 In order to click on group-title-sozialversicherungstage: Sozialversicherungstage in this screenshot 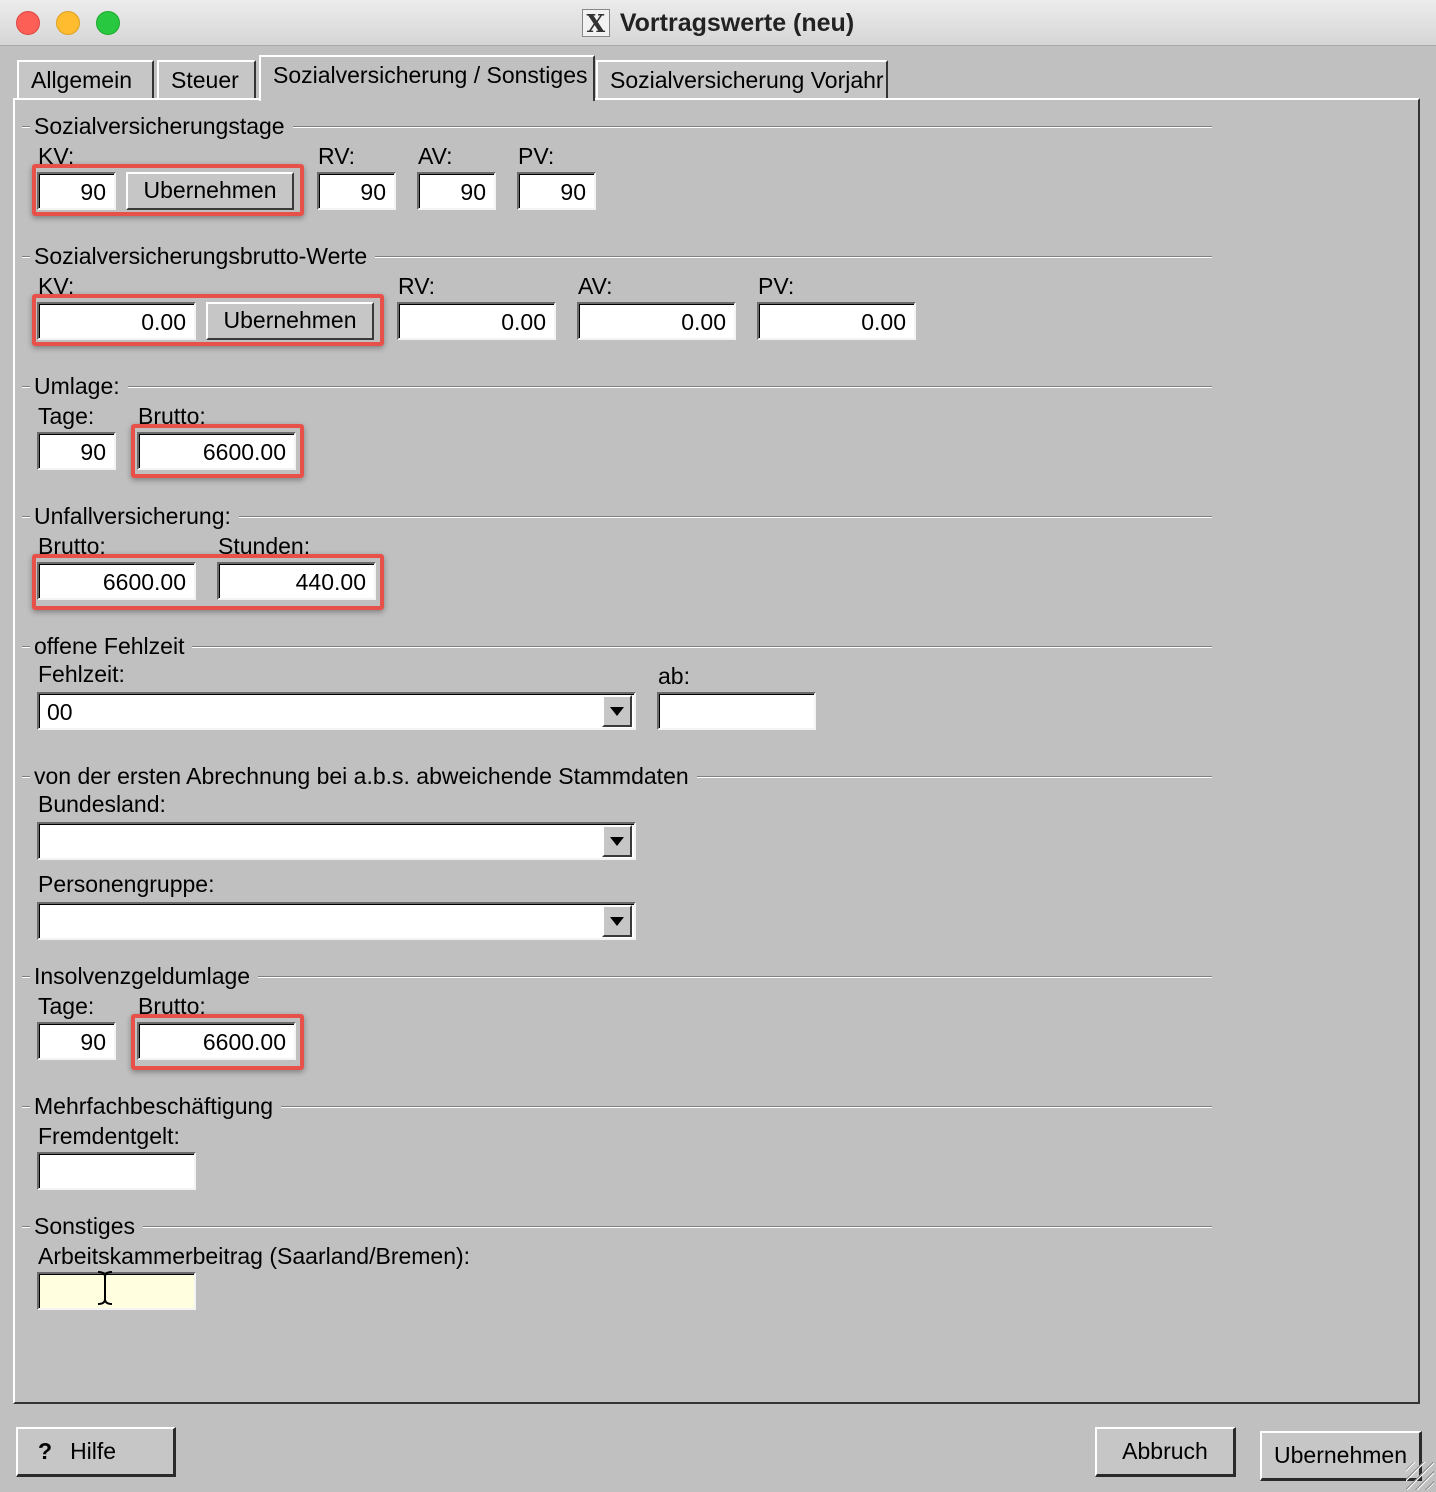, I will do `click(161, 126)`.